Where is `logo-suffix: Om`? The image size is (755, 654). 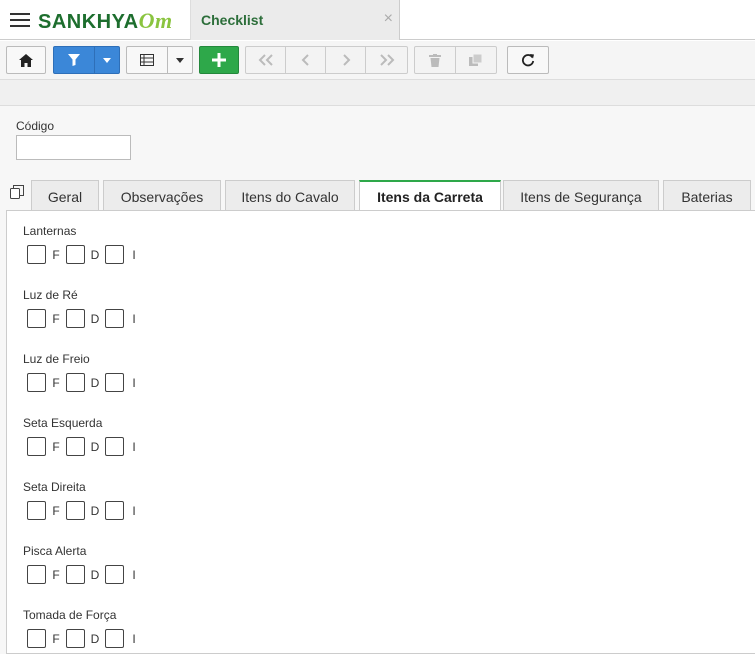
logo-suffix: Om is located at coordinates (155, 20).